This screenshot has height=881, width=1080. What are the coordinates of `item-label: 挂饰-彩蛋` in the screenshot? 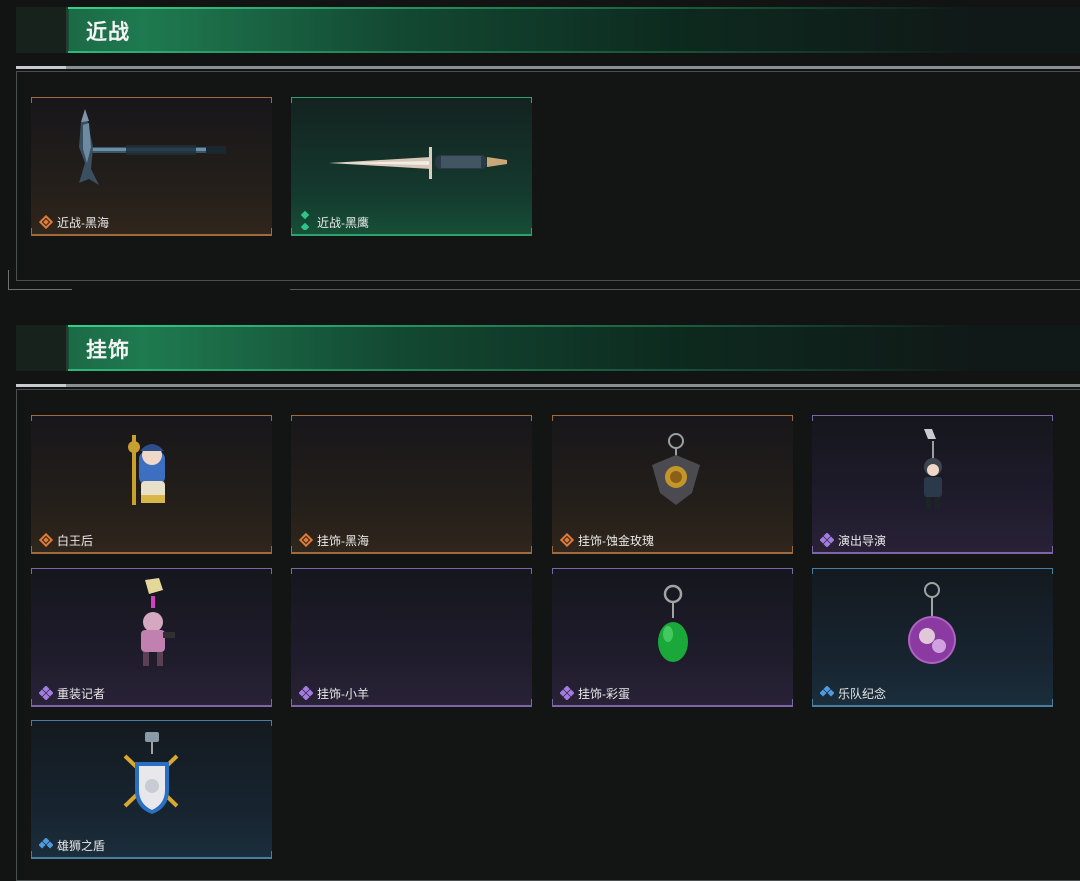 It's located at (604, 694).